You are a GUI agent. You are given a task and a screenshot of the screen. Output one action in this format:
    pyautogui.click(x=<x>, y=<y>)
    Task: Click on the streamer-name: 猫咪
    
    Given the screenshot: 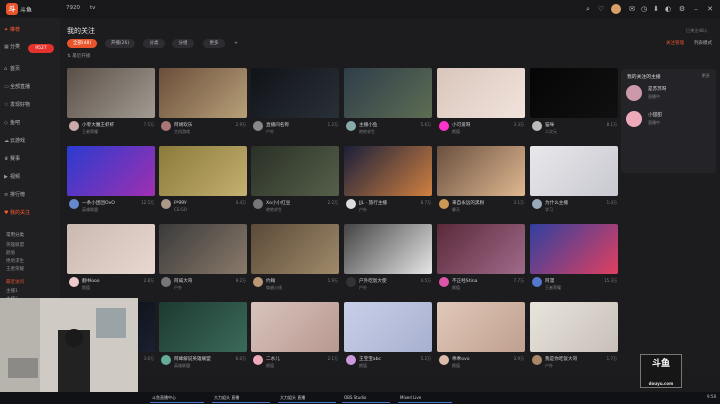 What is the action you would take?
    pyautogui.click(x=567, y=125)
    